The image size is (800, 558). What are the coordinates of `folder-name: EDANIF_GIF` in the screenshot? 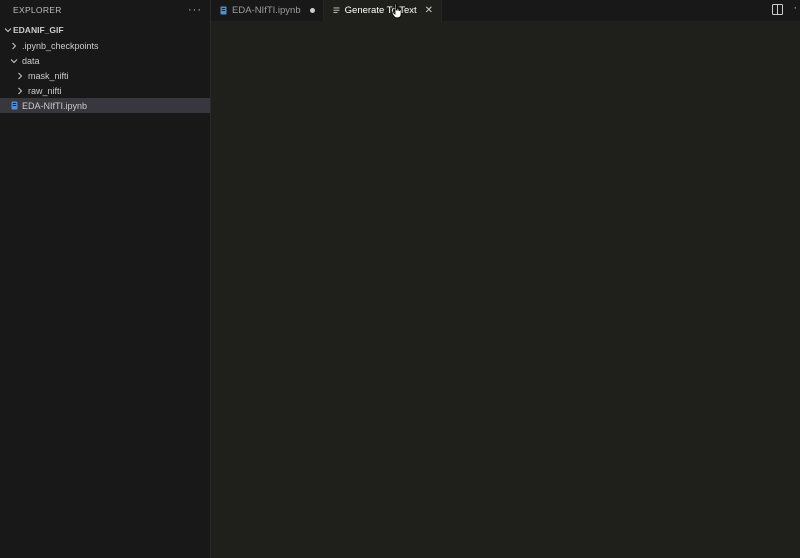 It's located at (38, 29).